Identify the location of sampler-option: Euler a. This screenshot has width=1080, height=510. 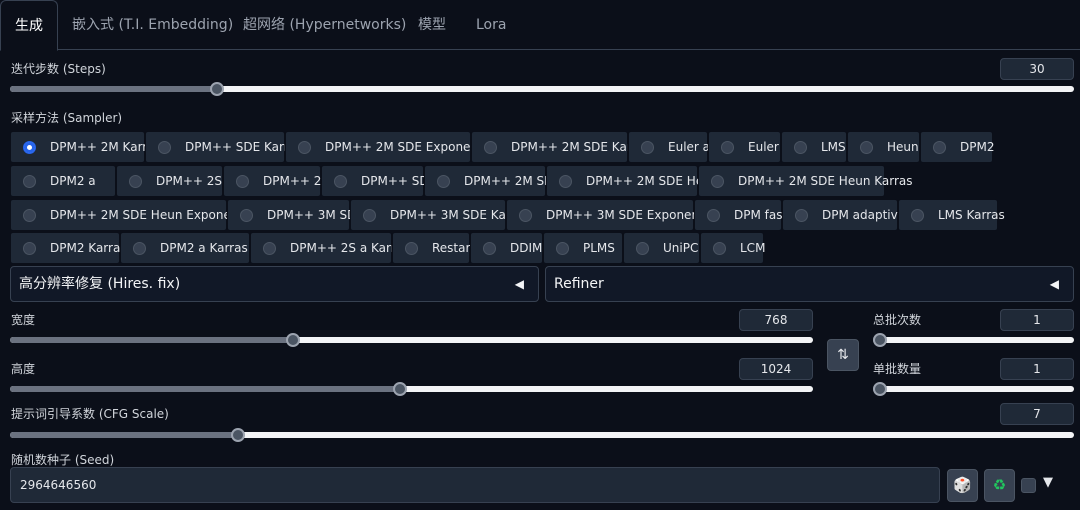
(669, 147).